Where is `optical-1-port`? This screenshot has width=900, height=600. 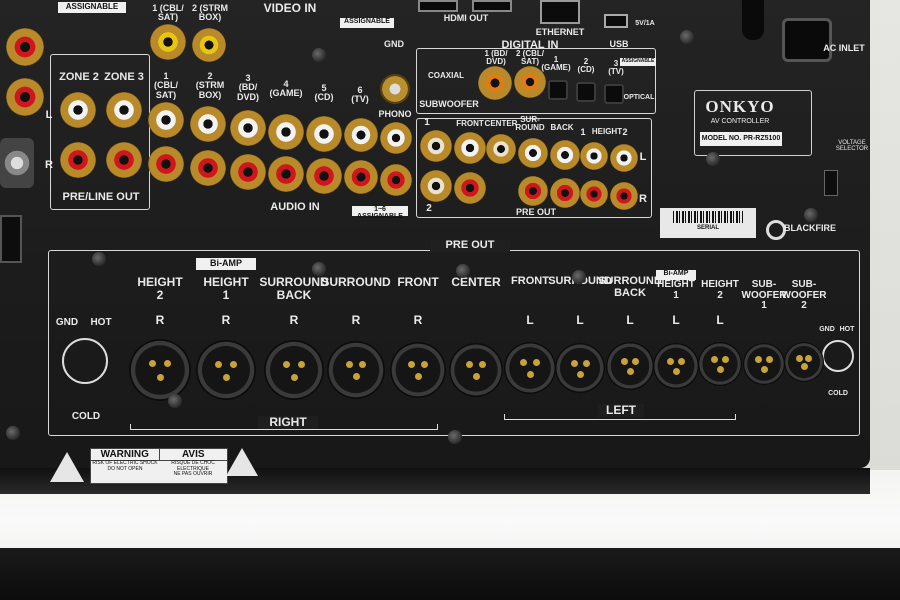
optical-1-port is located at coordinates (558, 90).